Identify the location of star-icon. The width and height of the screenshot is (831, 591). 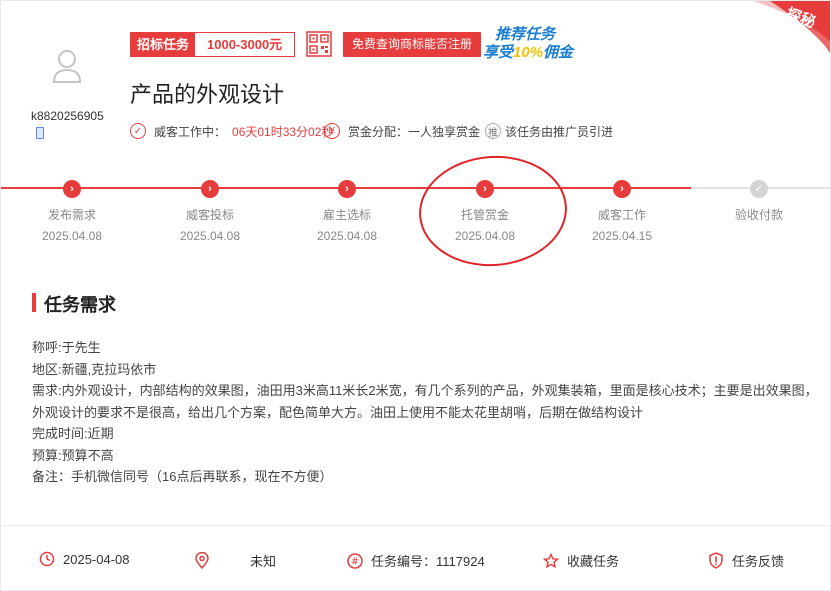
(551, 560).